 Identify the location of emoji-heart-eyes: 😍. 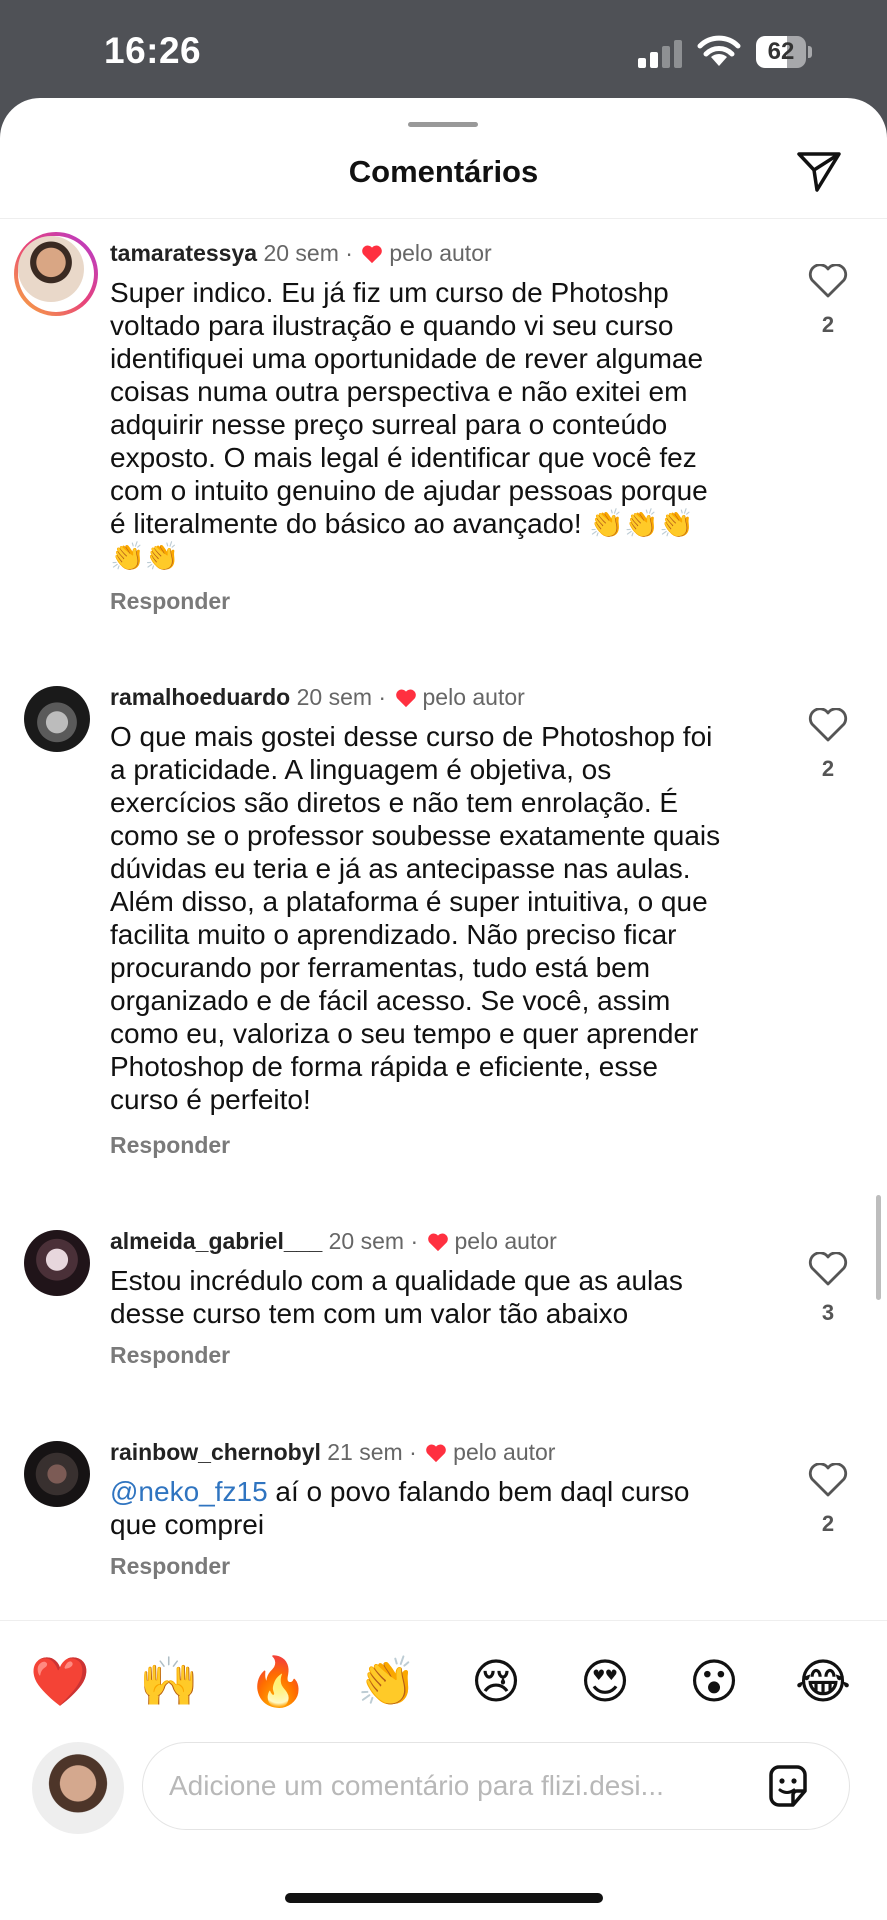
(605, 1683).